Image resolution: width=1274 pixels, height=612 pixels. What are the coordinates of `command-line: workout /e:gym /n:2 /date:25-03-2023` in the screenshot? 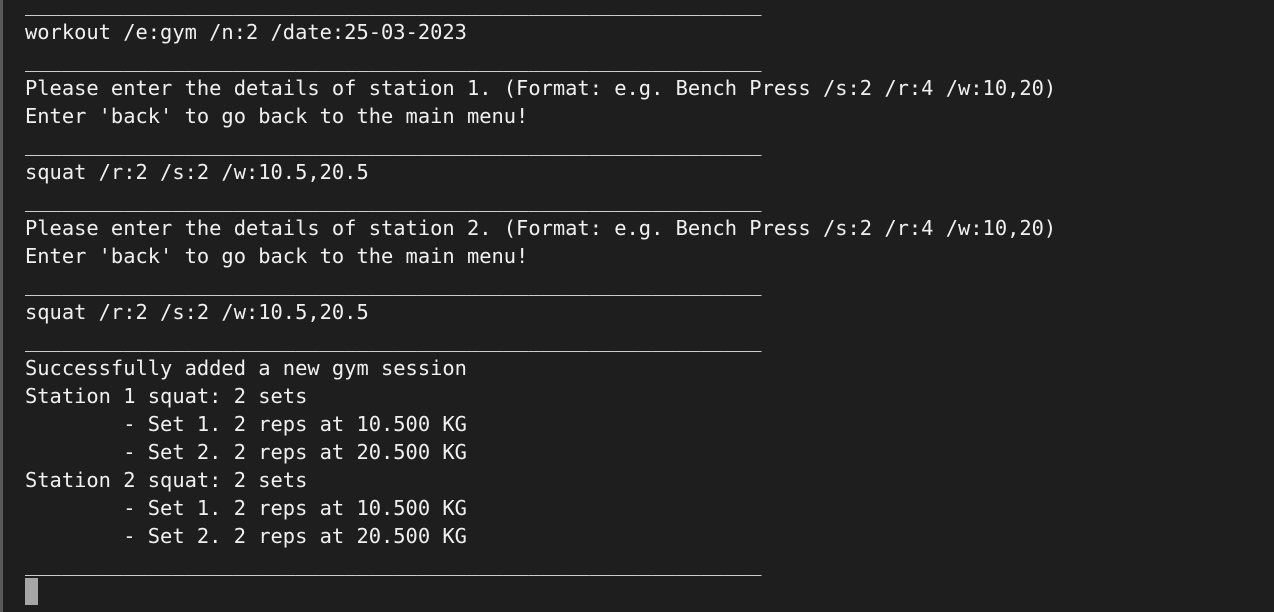 It's located at (246, 32).